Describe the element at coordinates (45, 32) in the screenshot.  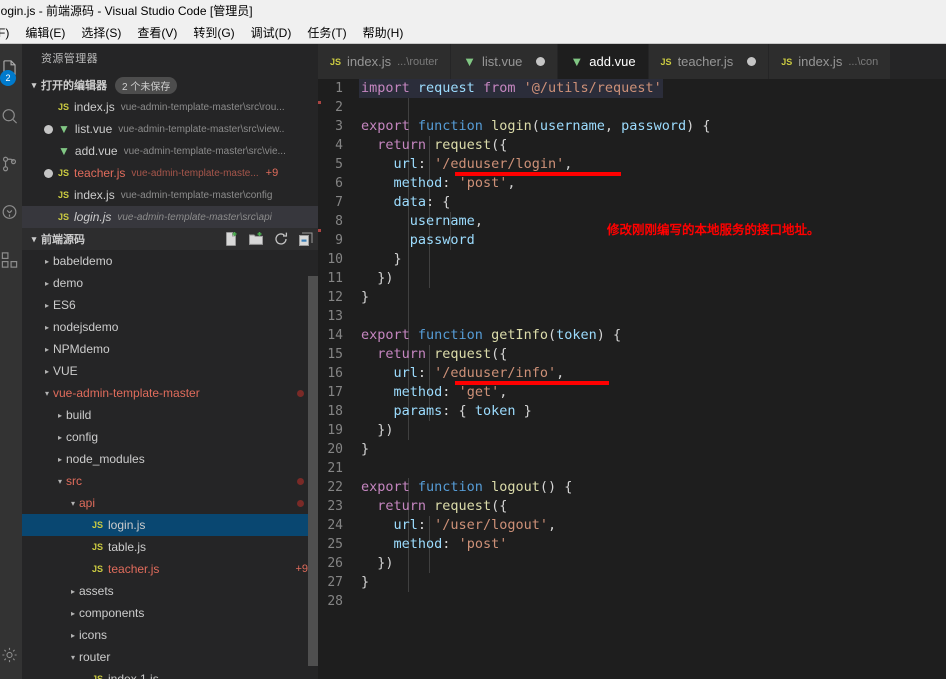
I see `menu-edit: 编辑(E)` at that location.